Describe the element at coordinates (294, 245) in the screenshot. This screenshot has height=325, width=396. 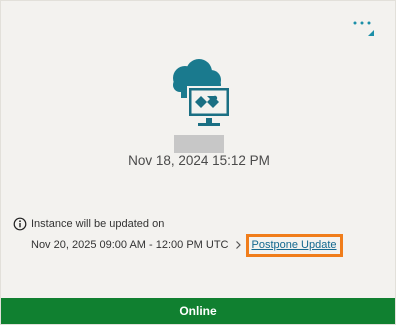
I see `postpone-update-link: Postpone Update` at that location.